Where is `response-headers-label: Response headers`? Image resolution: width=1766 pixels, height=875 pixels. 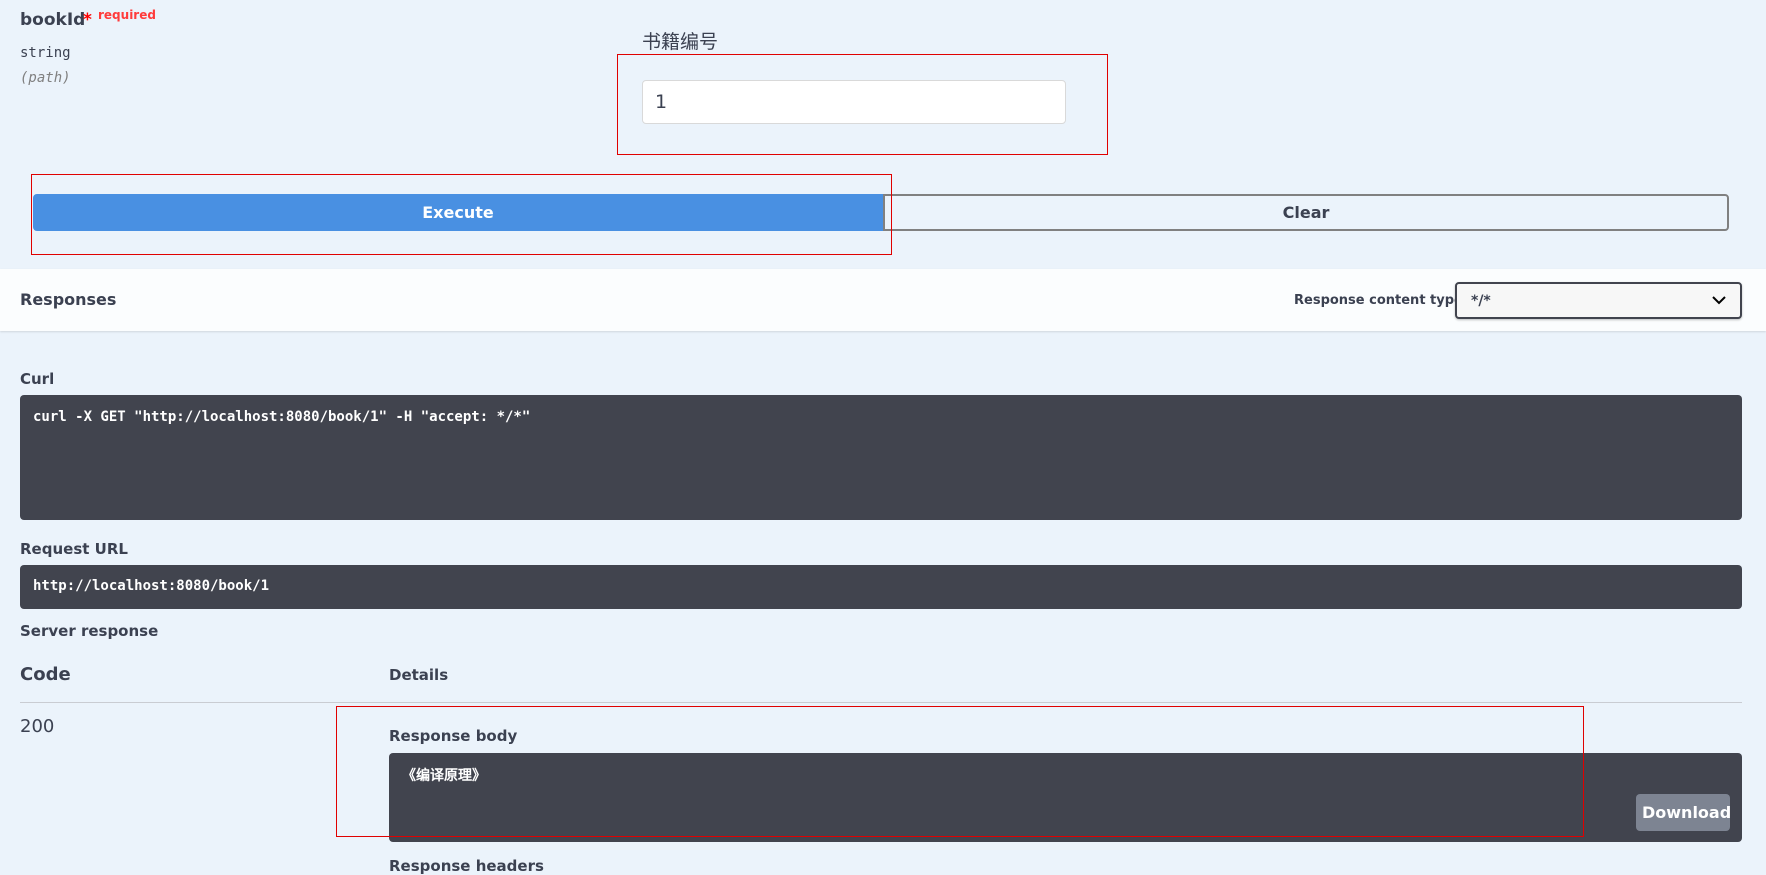 response-headers-label: Response headers is located at coordinates (466, 866).